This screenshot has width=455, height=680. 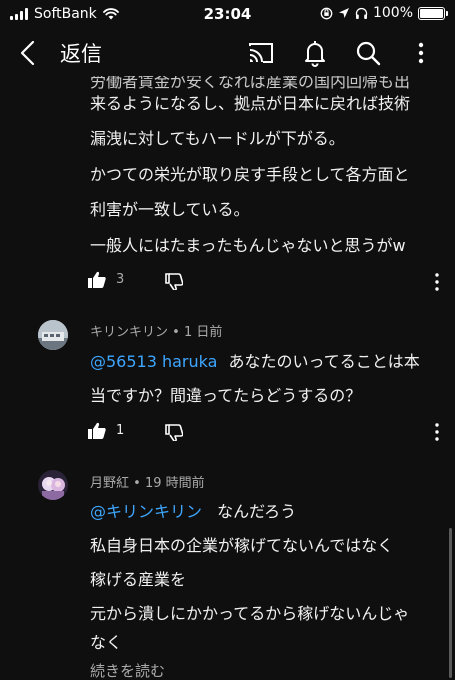 What do you see at coordinates (109, 483) in the screenshot?
I see `comment-author: 月野紅` at bounding box center [109, 483].